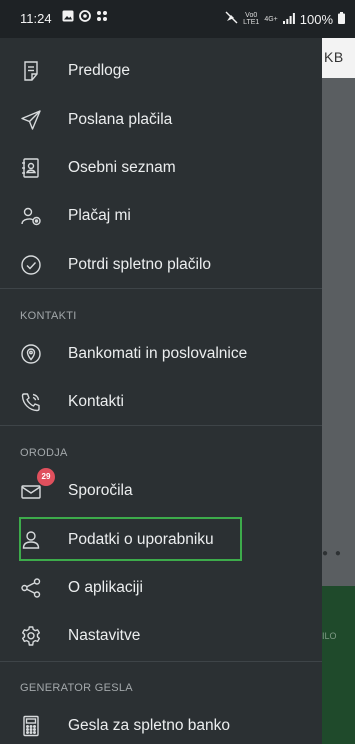 The image size is (355, 744). What do you see at coordinates (251, 15) in the screenshot?
I see `network-top-text: Vo0` at bounding box center [251, 15].